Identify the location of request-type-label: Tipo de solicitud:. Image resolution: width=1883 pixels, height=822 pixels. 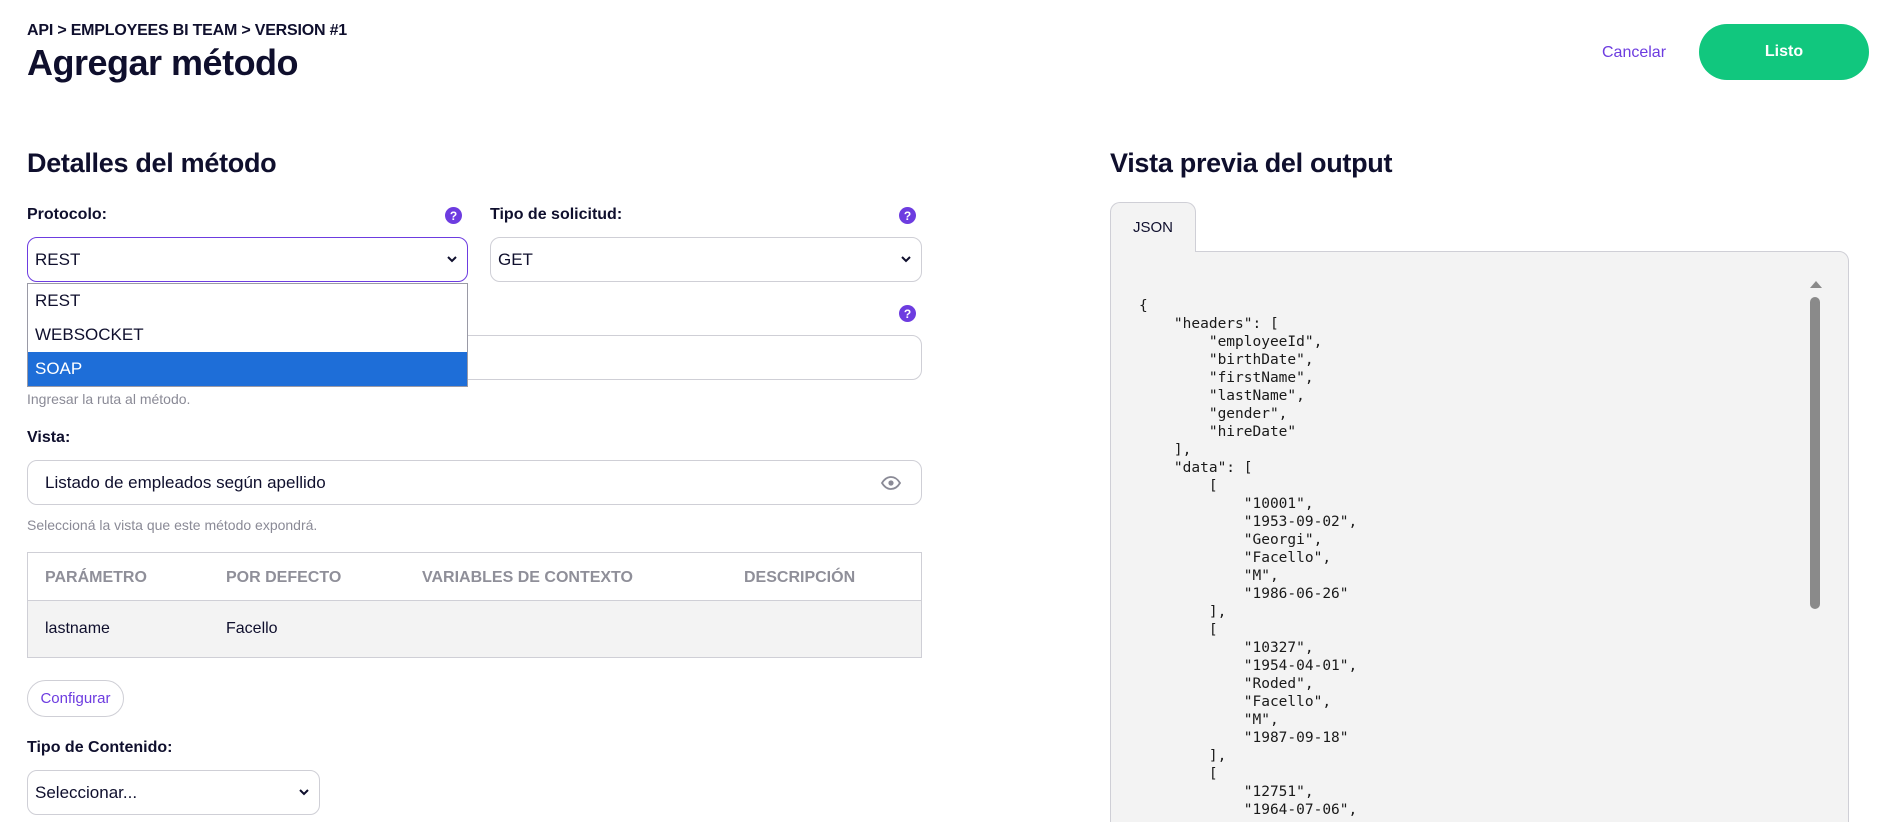
(556, 214).